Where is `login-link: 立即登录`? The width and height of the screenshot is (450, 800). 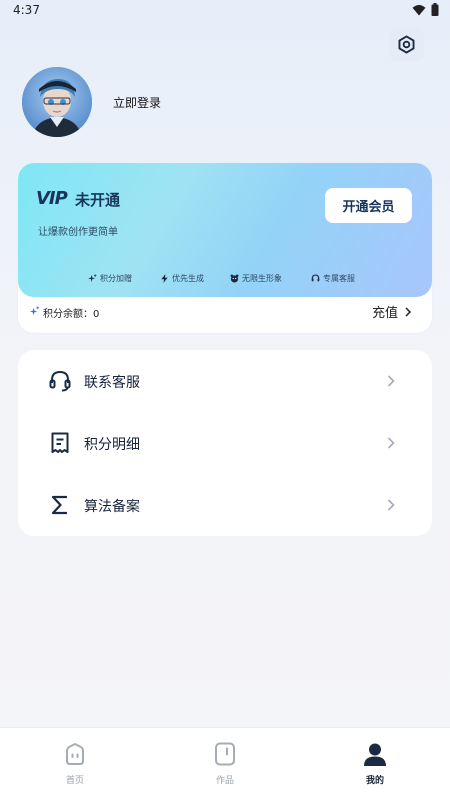 login-link: 立即登录 is located at coordinates (137, 102).